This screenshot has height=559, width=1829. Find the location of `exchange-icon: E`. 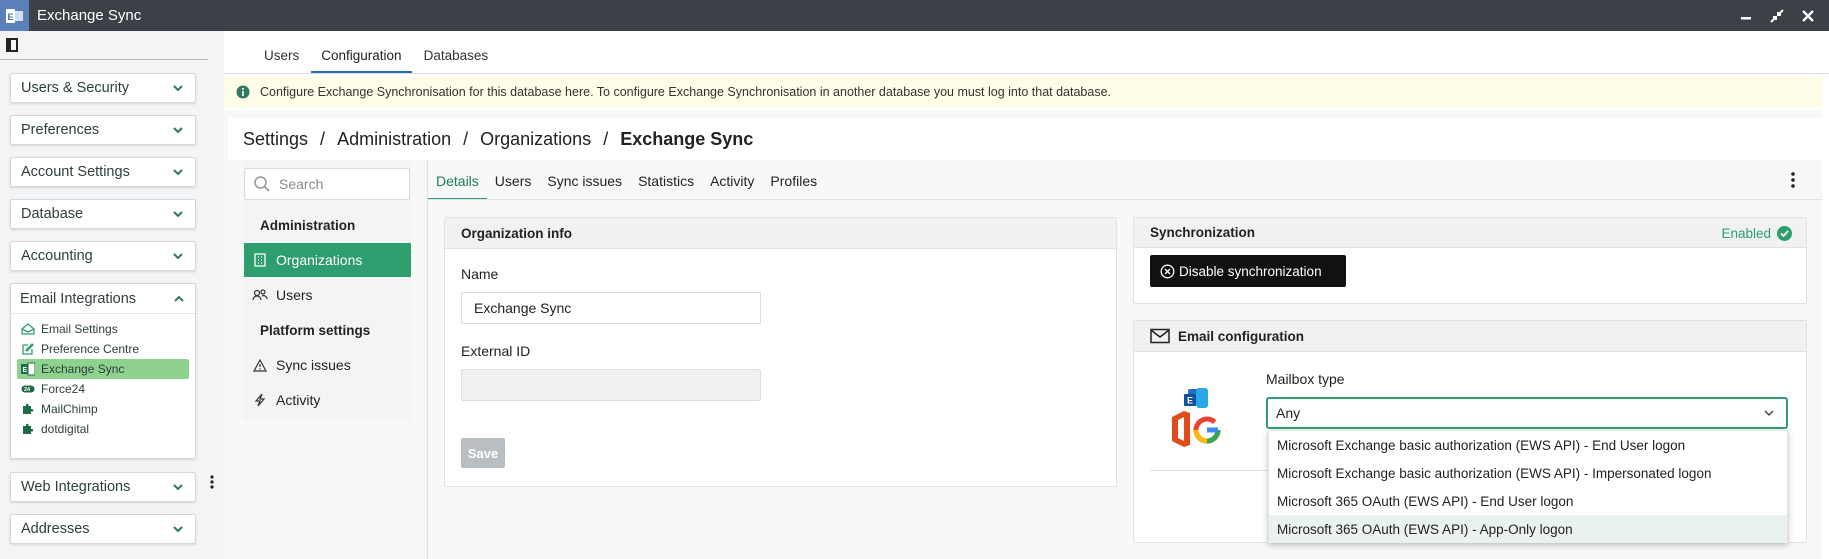

exchange-icon: E is located at coordinates (28, 369).